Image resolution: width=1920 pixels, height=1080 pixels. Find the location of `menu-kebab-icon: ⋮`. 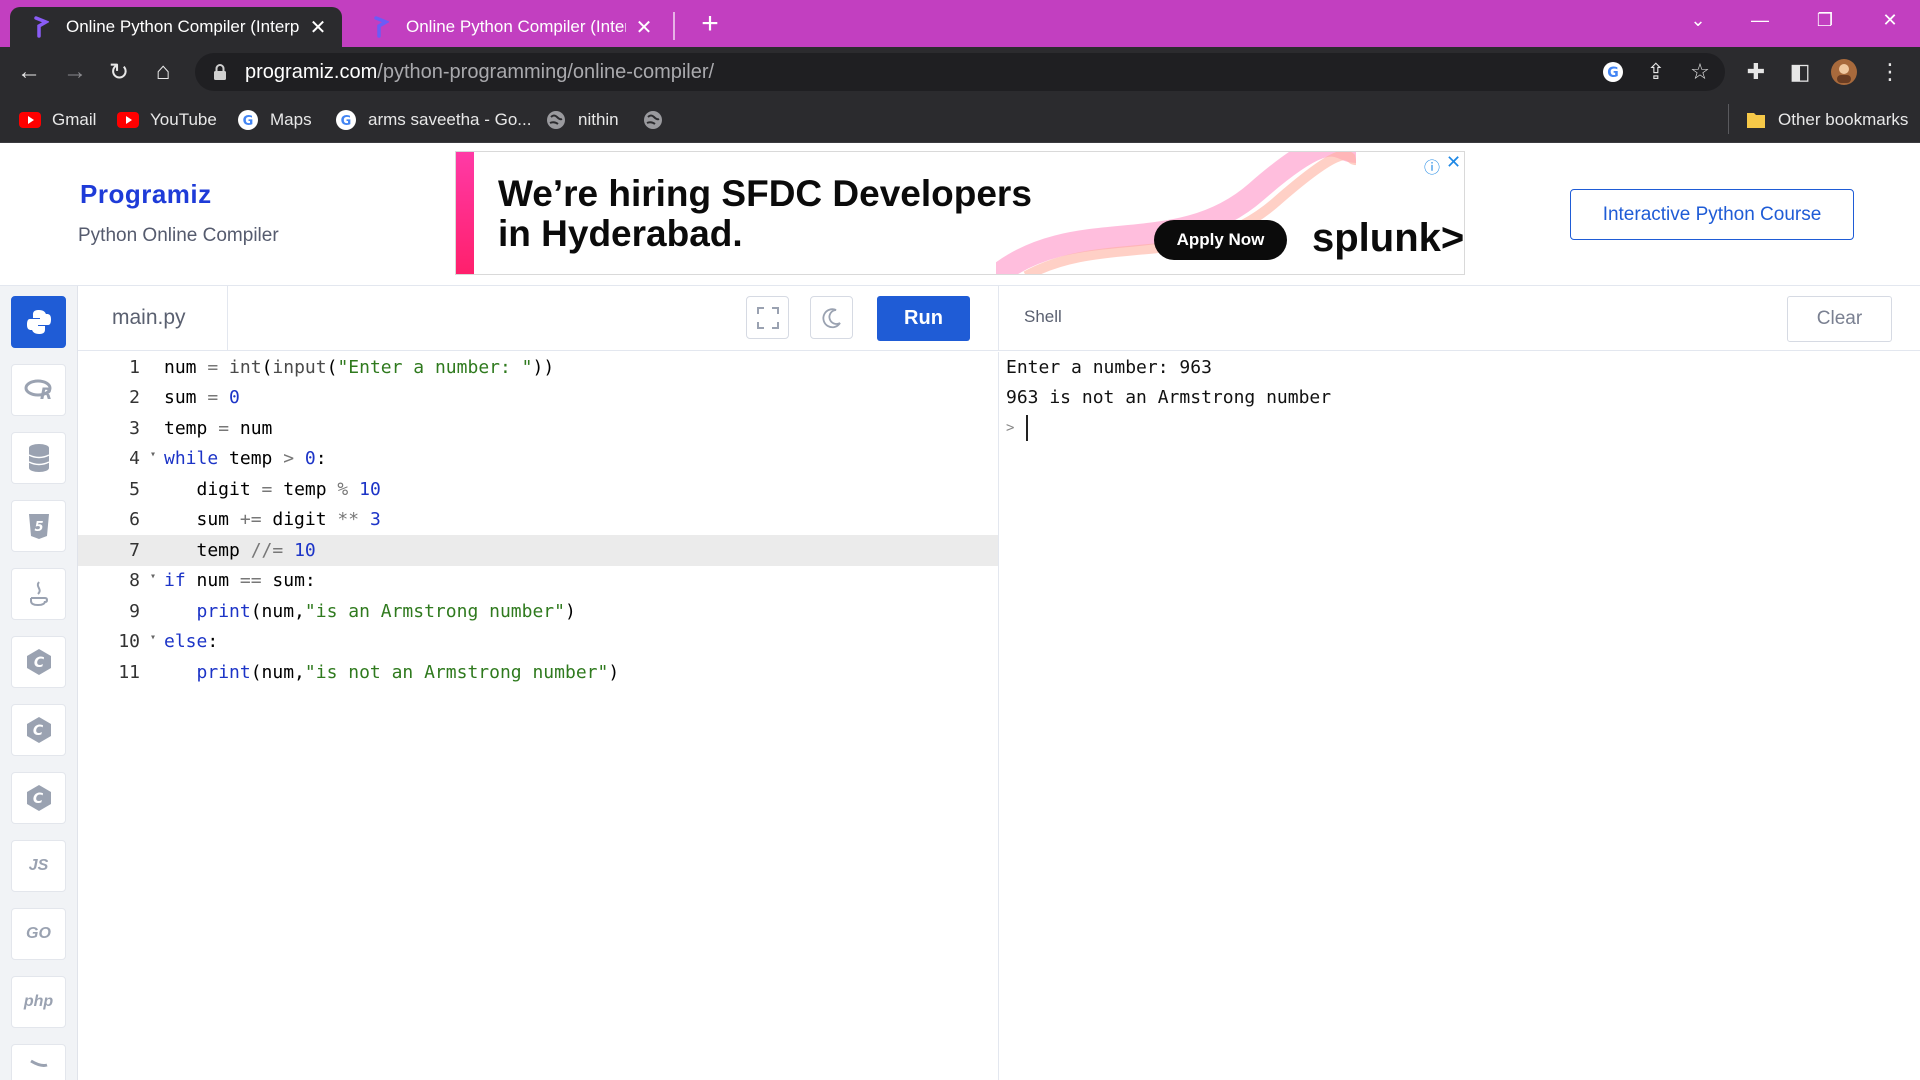

menu-kebab-icon: ⋮ is located at coordinates (1890, 72).